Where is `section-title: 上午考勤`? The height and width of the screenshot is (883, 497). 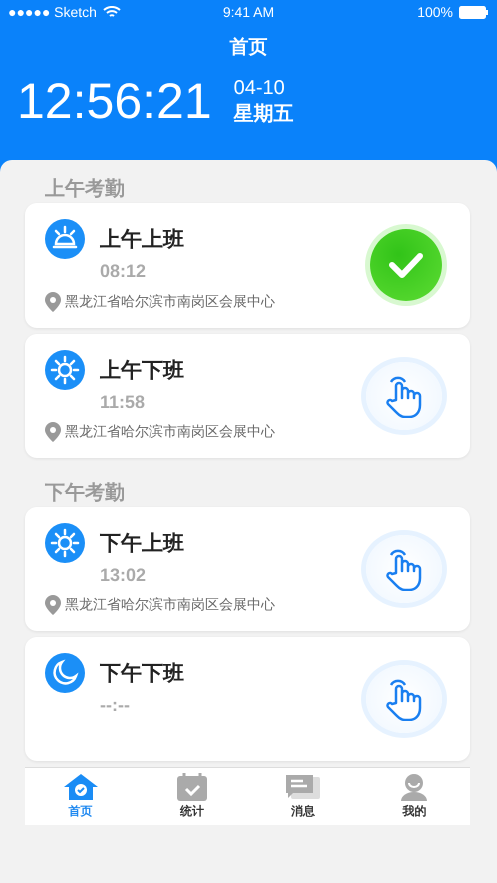
section-title: 上午考勤 is located at coordinates (85, 189).